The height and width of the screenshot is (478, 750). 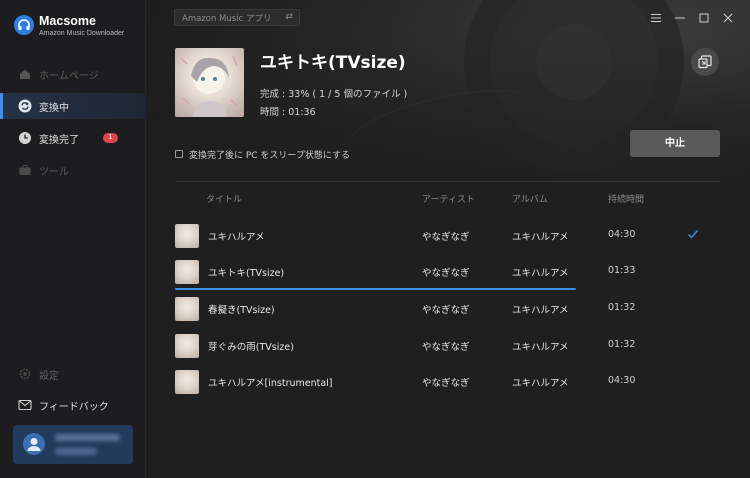 I want to click on checkbox-box, so click(x=179, y=154).